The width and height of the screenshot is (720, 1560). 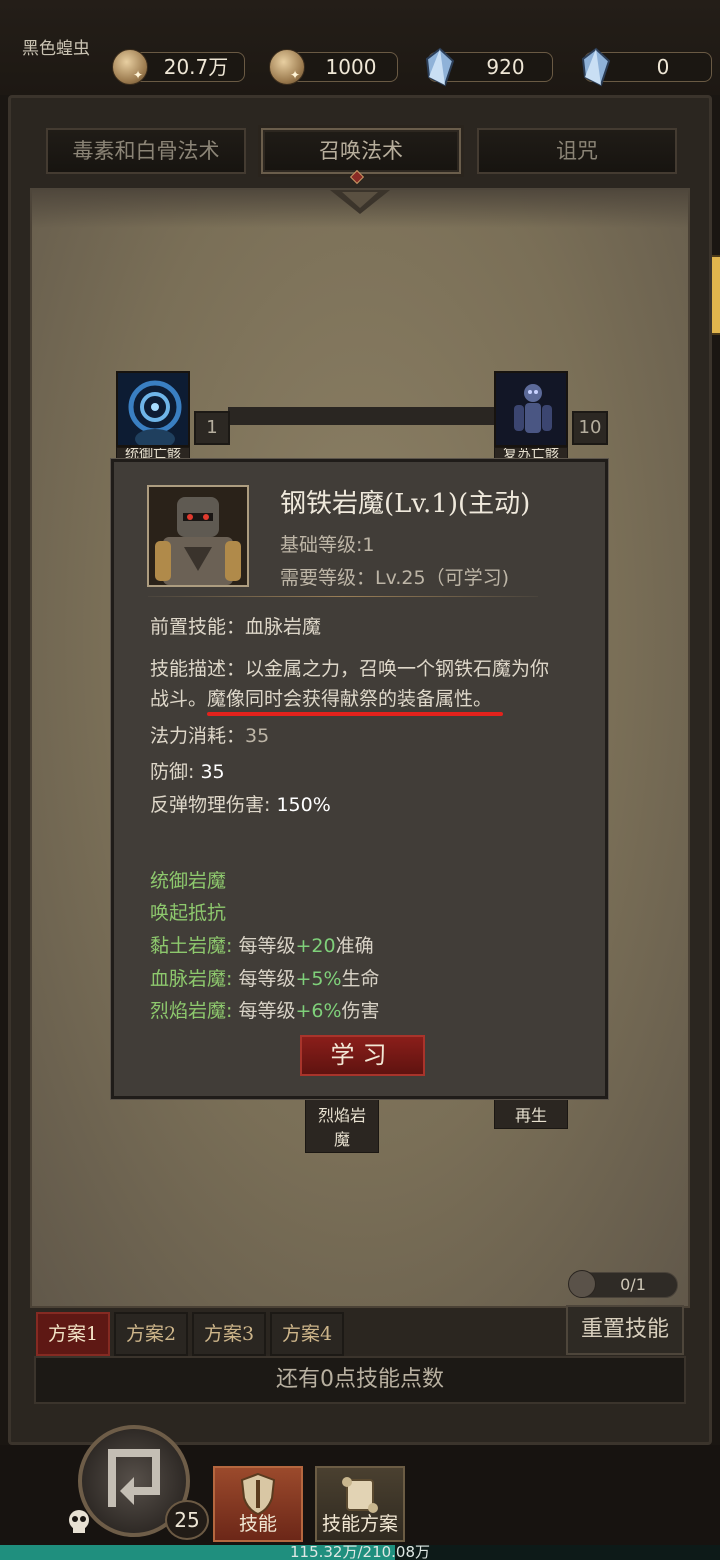 I want to click on required-level-text: 需要等级：Lv.25（可学习), so click(x=394, y=578).